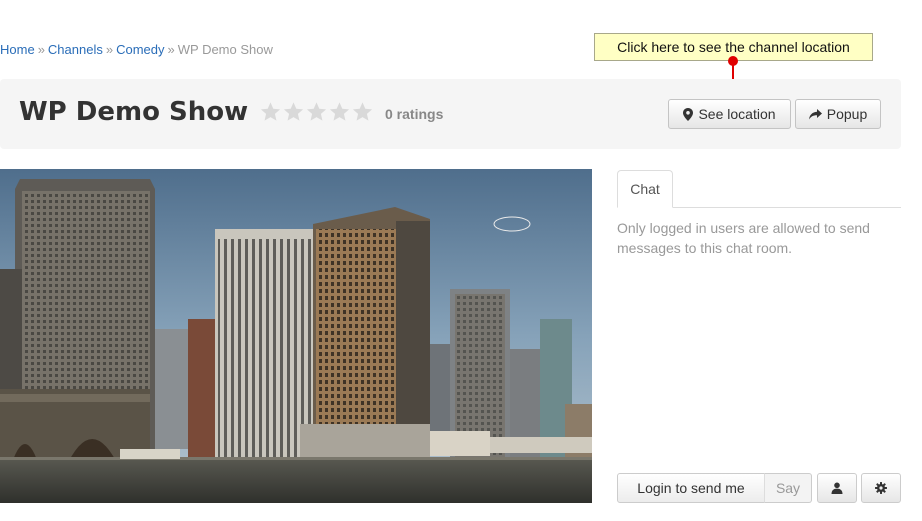  I want to click on map-marker-icon, so click(688, 114).